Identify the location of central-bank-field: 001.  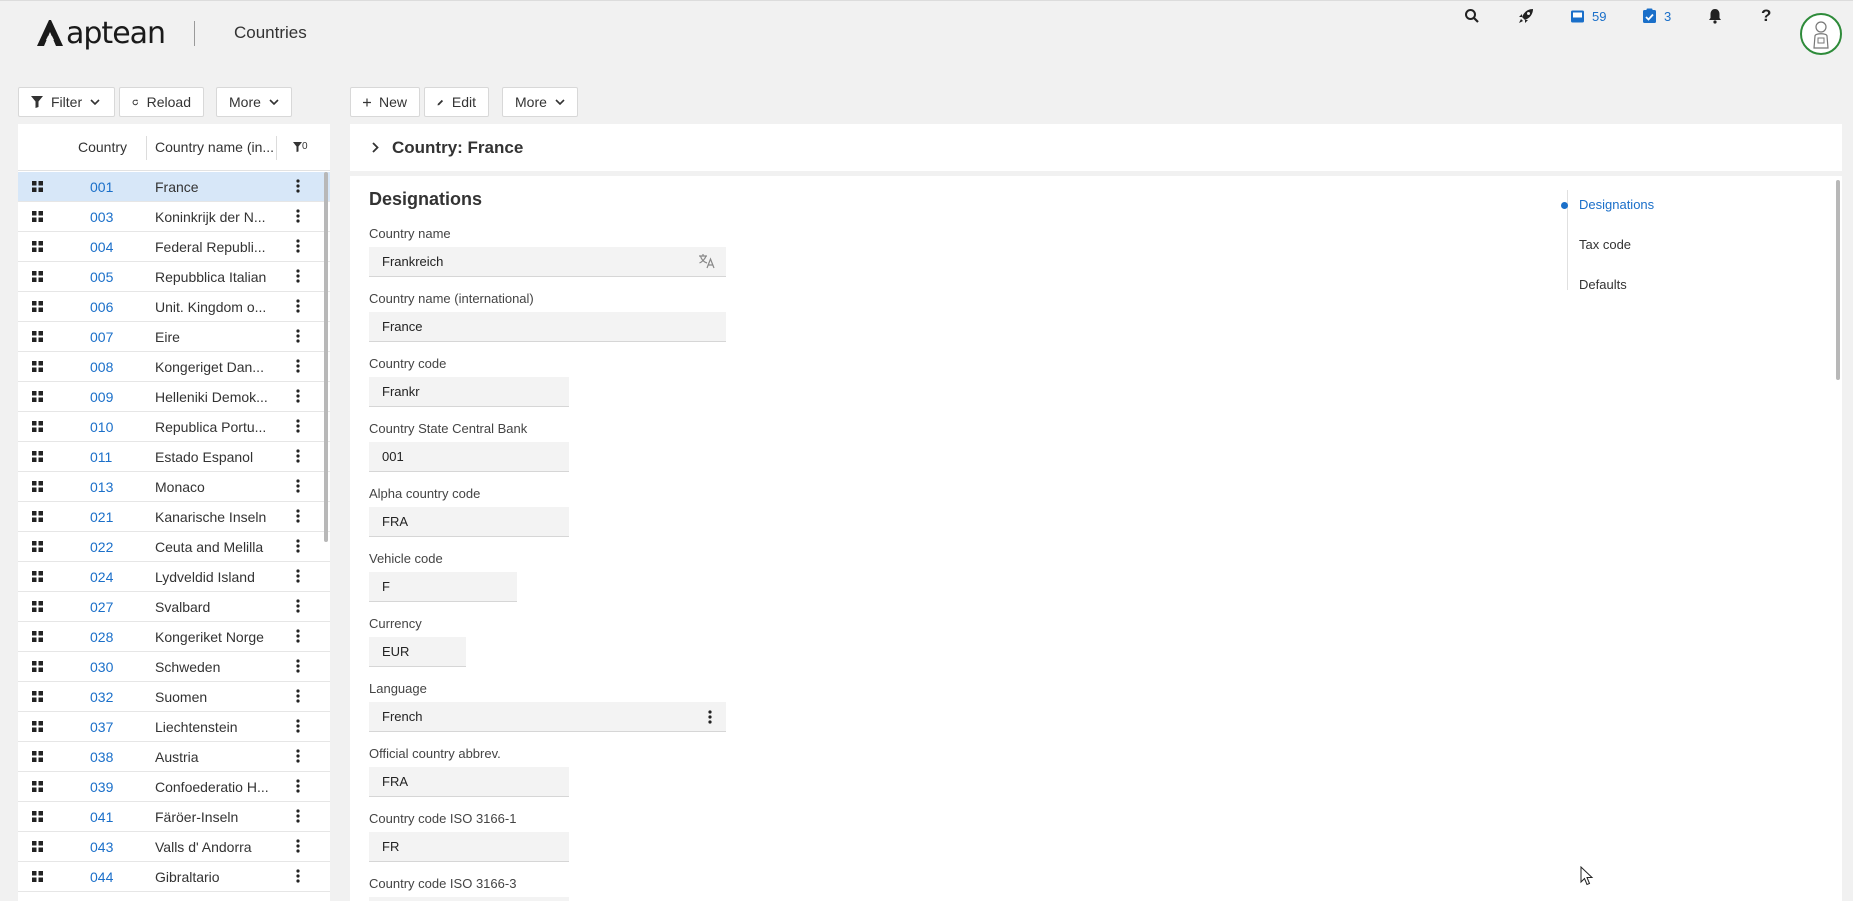
(469, 457).